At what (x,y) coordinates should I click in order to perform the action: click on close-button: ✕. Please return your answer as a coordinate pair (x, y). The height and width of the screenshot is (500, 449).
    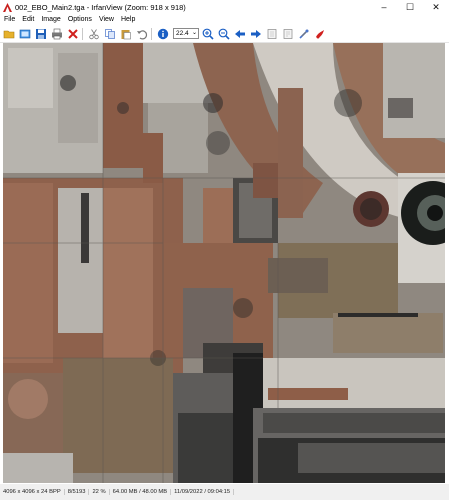
    Looking at the image, I should click on (436, 7).